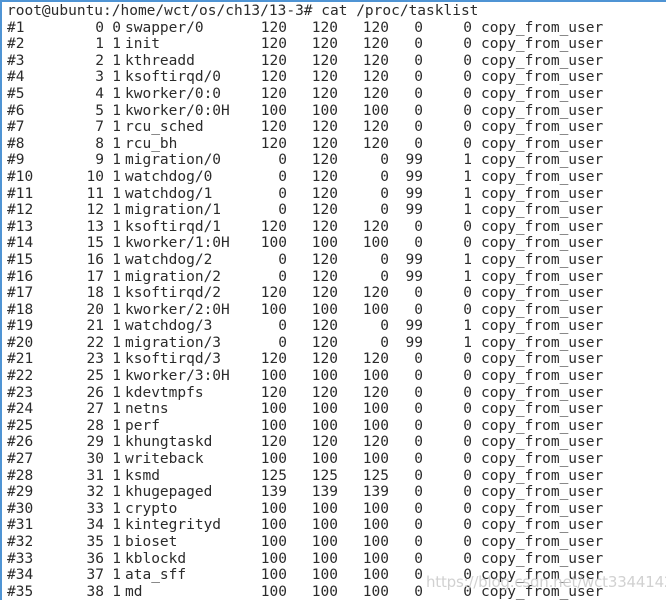  I want to click on tasklist-row: #28 31 1 ksmd 125 125 125 0 0 copy_from_user, so click(335, 476).